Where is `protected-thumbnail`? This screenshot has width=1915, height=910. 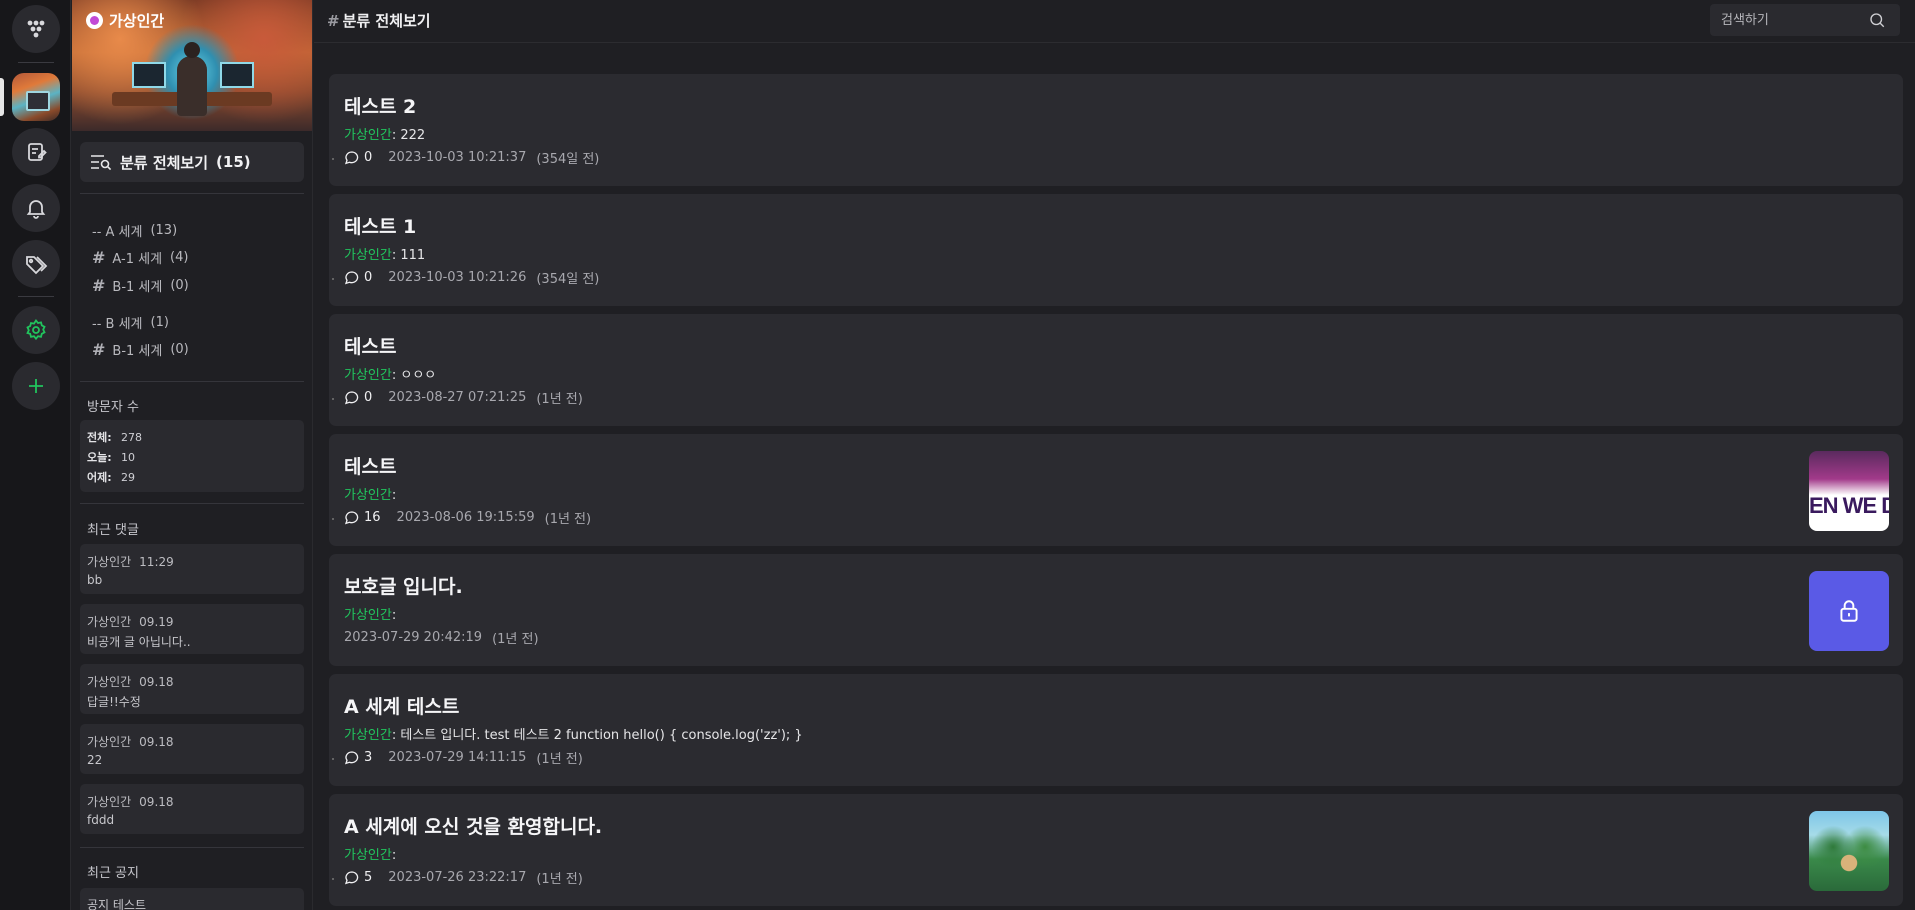 protected-thumbnail is located at coordinates (1849, 611).